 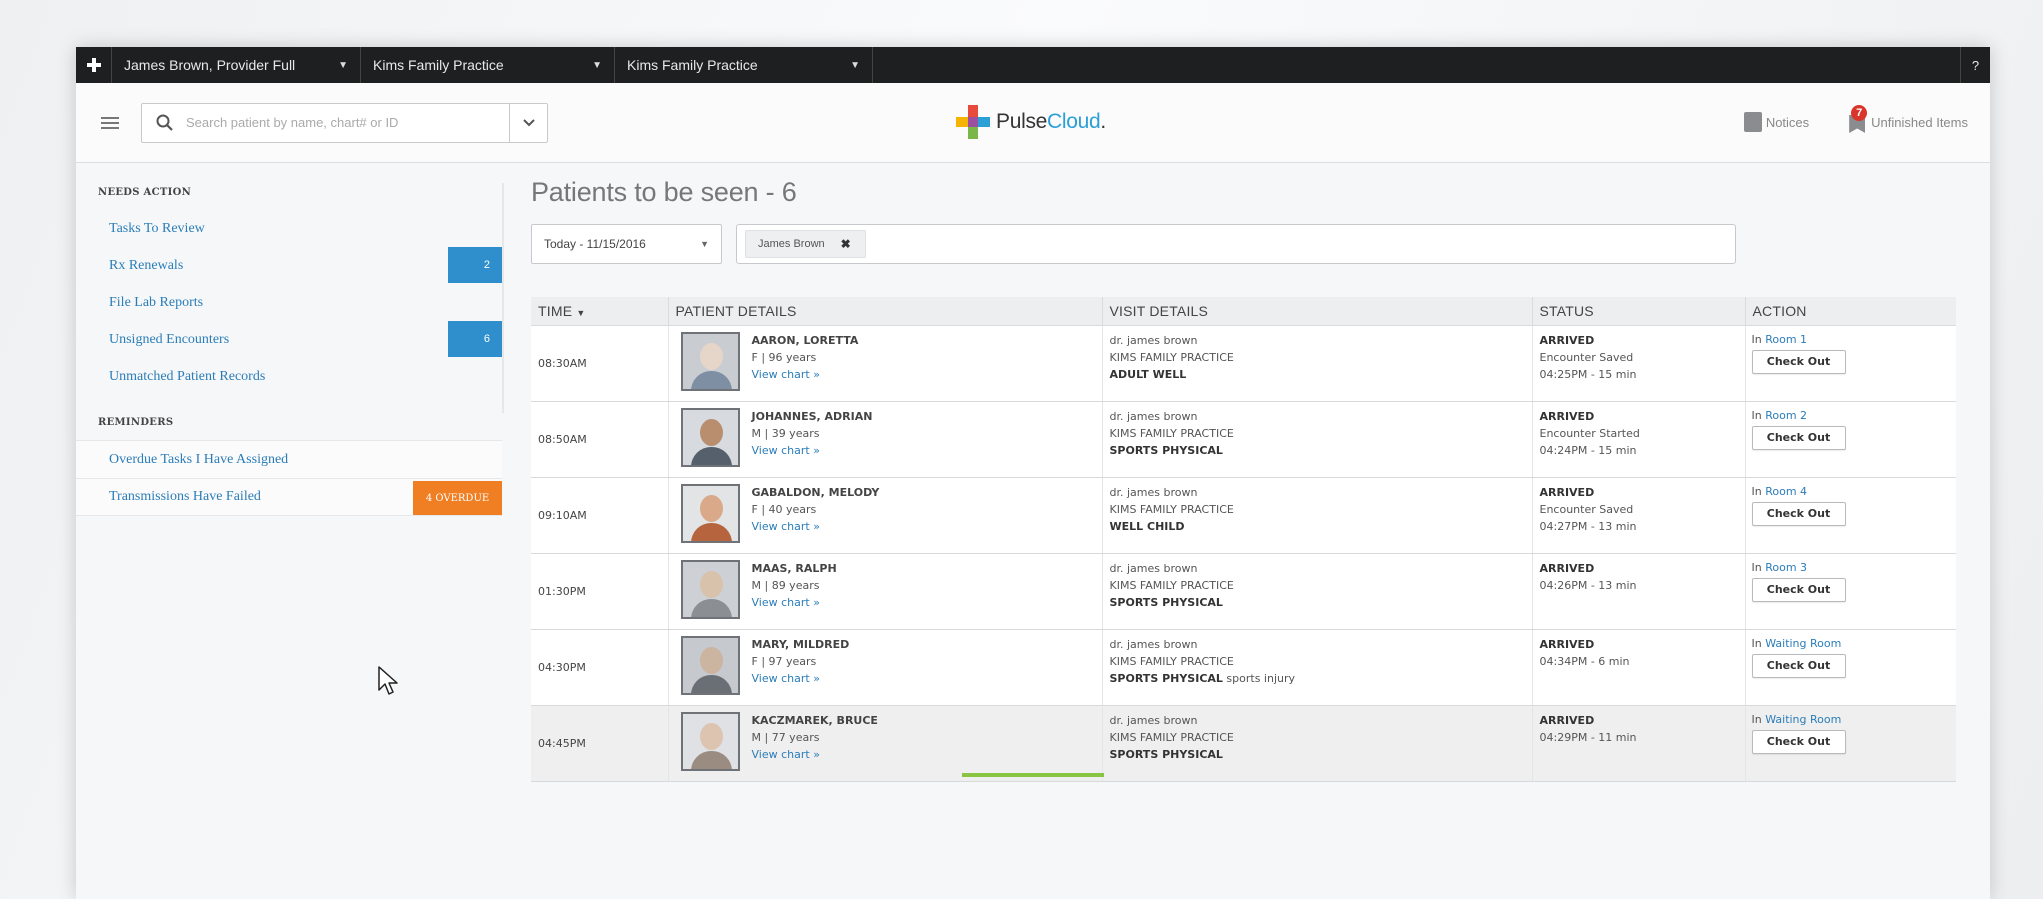 I want to click on sidebar-item-label: Tasks To Review, so click(x=157, y=228).